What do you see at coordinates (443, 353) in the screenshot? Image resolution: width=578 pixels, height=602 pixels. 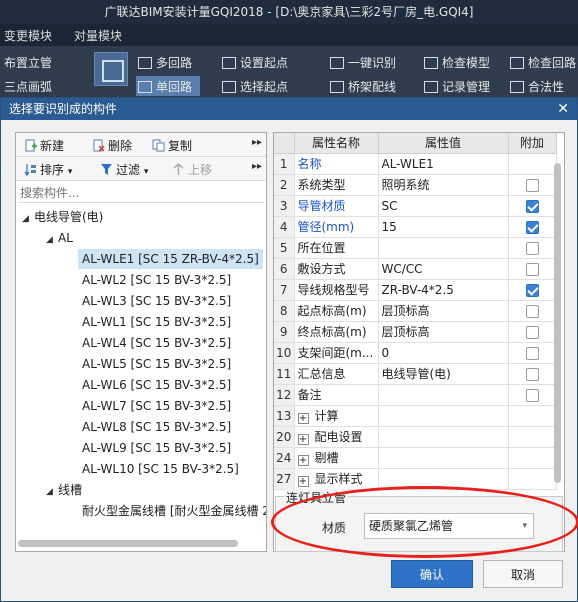 I see `grid-property-value: 0` at bounding box center [443, 353].